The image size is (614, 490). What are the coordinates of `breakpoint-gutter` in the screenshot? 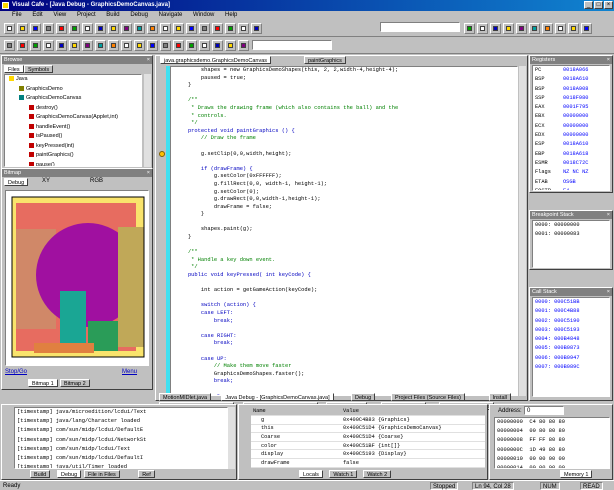 It's located at (162, 231).